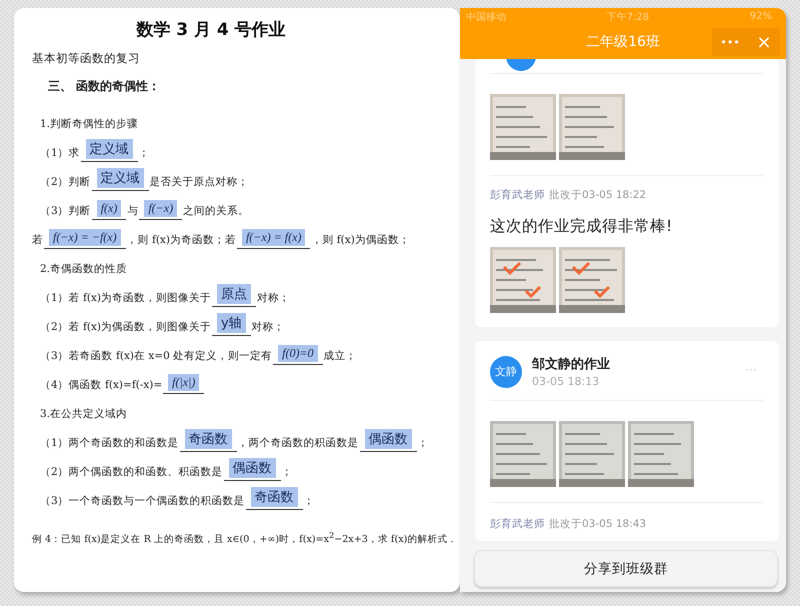 The width and height of the screenshot is (800, 606). I want to click on worksheet-text: 若, so click(37, 240).